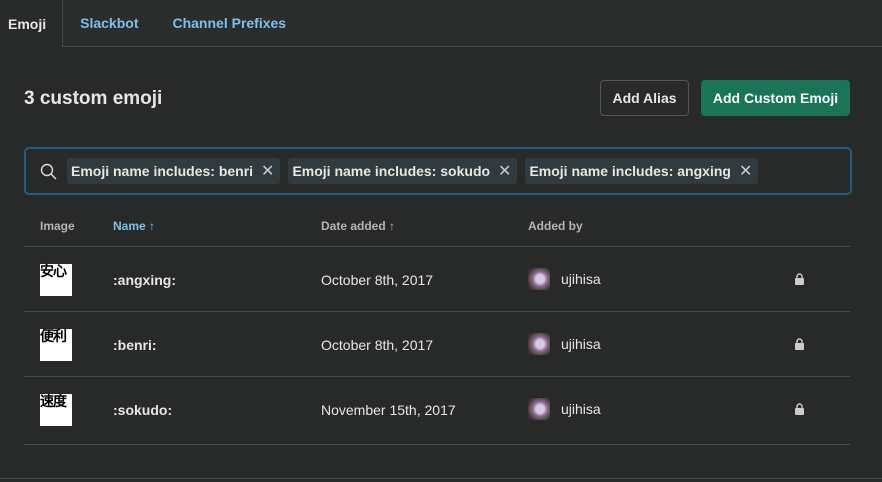 The width and height of the screenshot is (882, 482). What do you see at coordinates (630, 171) in the screenshot?
I see `filter-label: Emoji name includes: angxing` at bounding box center [630, 171].